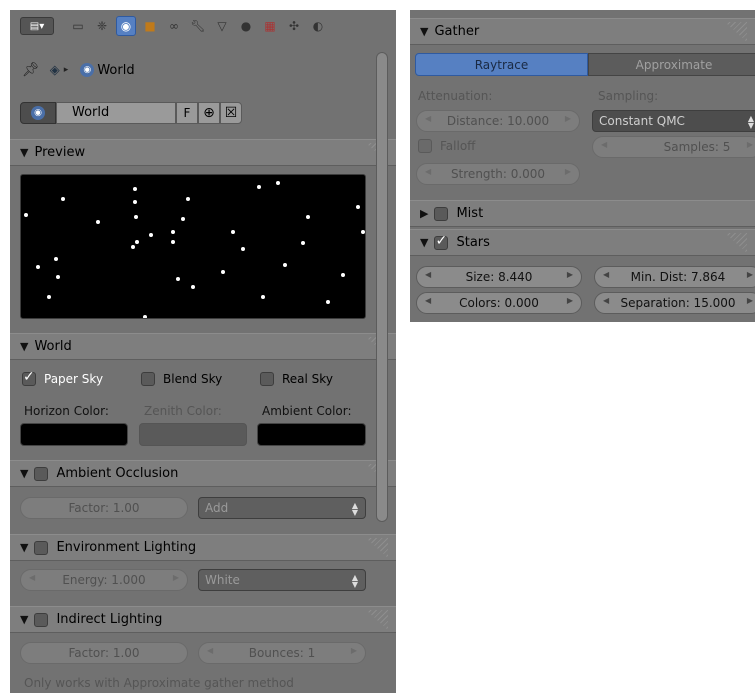 Image resolution: width=755 pixels, height=693 pixels. Describe the element at coordinates (282, 580) in the screenshot. I see `env-color-dropdown: White ▲ ▼` at that location.